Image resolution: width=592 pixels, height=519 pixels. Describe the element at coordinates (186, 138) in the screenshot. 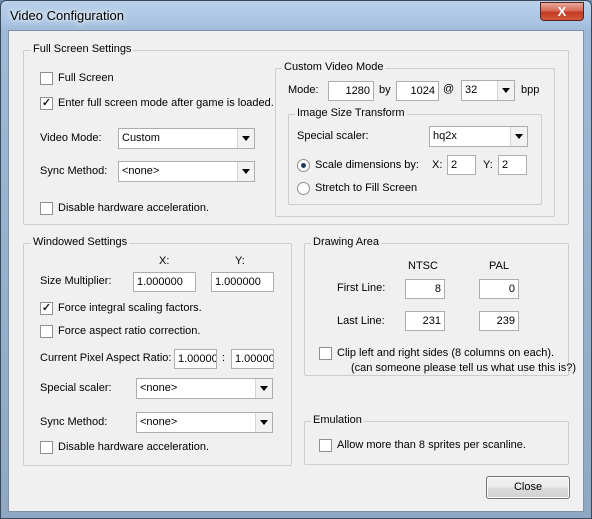

I see `video-mode-select: Custom` at that location.